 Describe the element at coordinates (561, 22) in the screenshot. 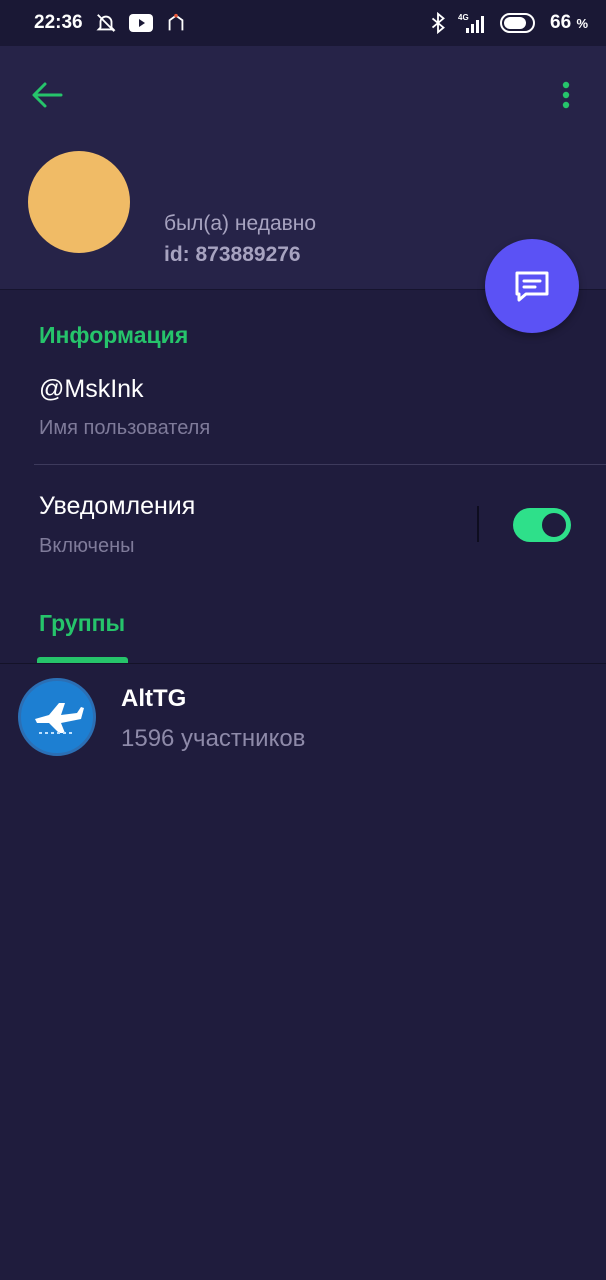

I see `battery-value: 66` at that location.